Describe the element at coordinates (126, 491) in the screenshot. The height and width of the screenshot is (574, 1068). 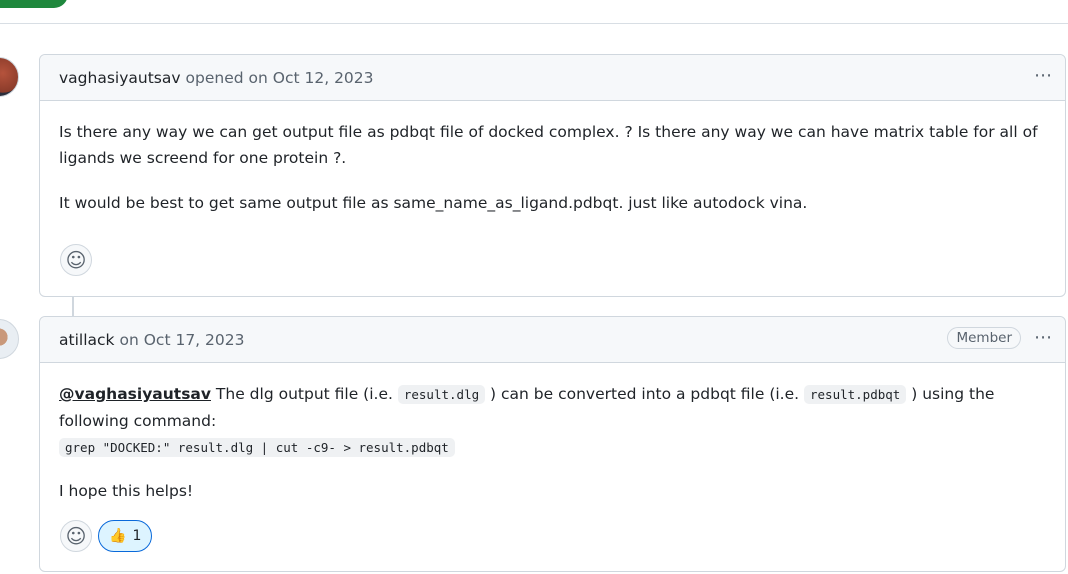
I see `paragraph: I hope this helps!` at that location.